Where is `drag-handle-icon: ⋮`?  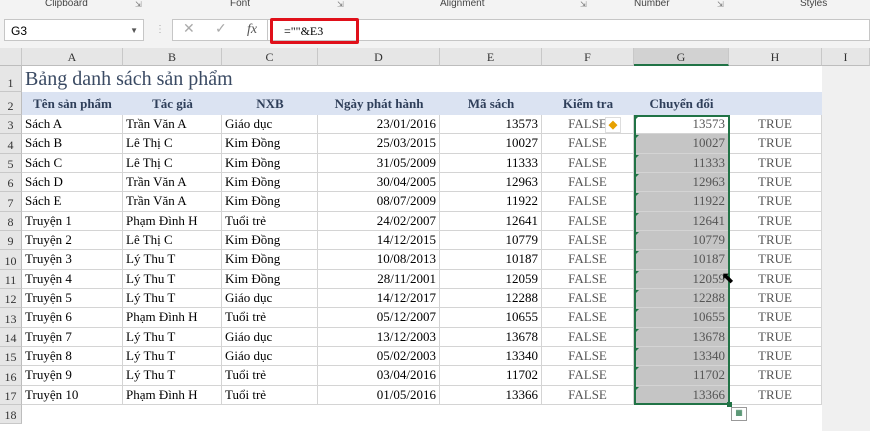
drag-handle-icon: ⋮ is located at coordinates (160, 29).